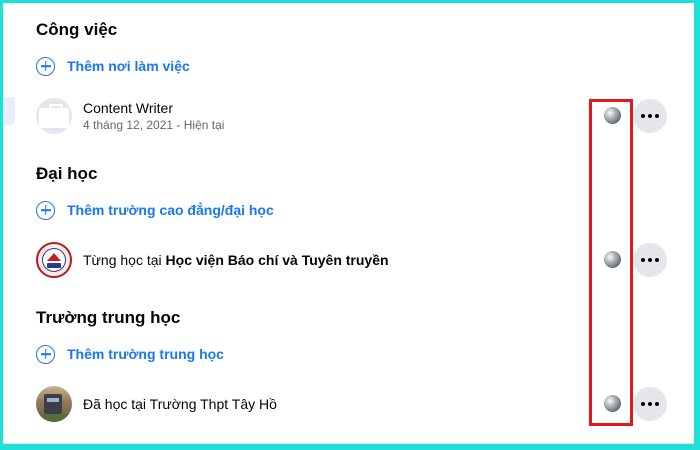 Image resolution: width=700 pixels, height=450 pixels. I want to click on add-college-button: Thêm trường cao đẳng/đại học, so click(155, 210).